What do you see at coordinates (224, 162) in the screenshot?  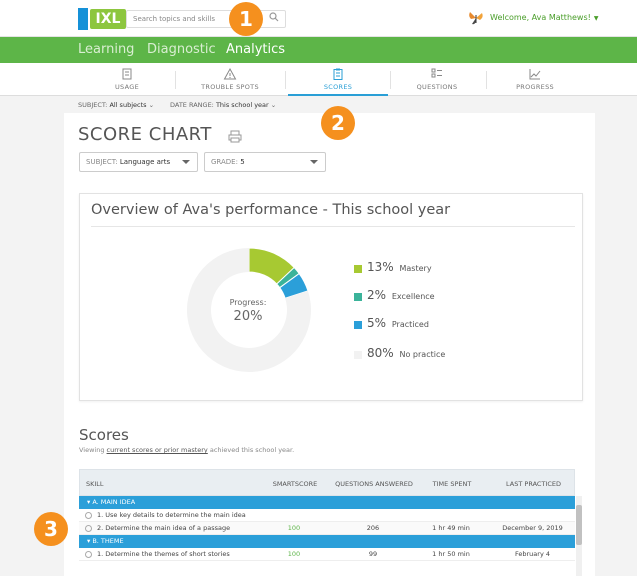 I see `select-label: GRADE:` at bounding box center [224, 162].